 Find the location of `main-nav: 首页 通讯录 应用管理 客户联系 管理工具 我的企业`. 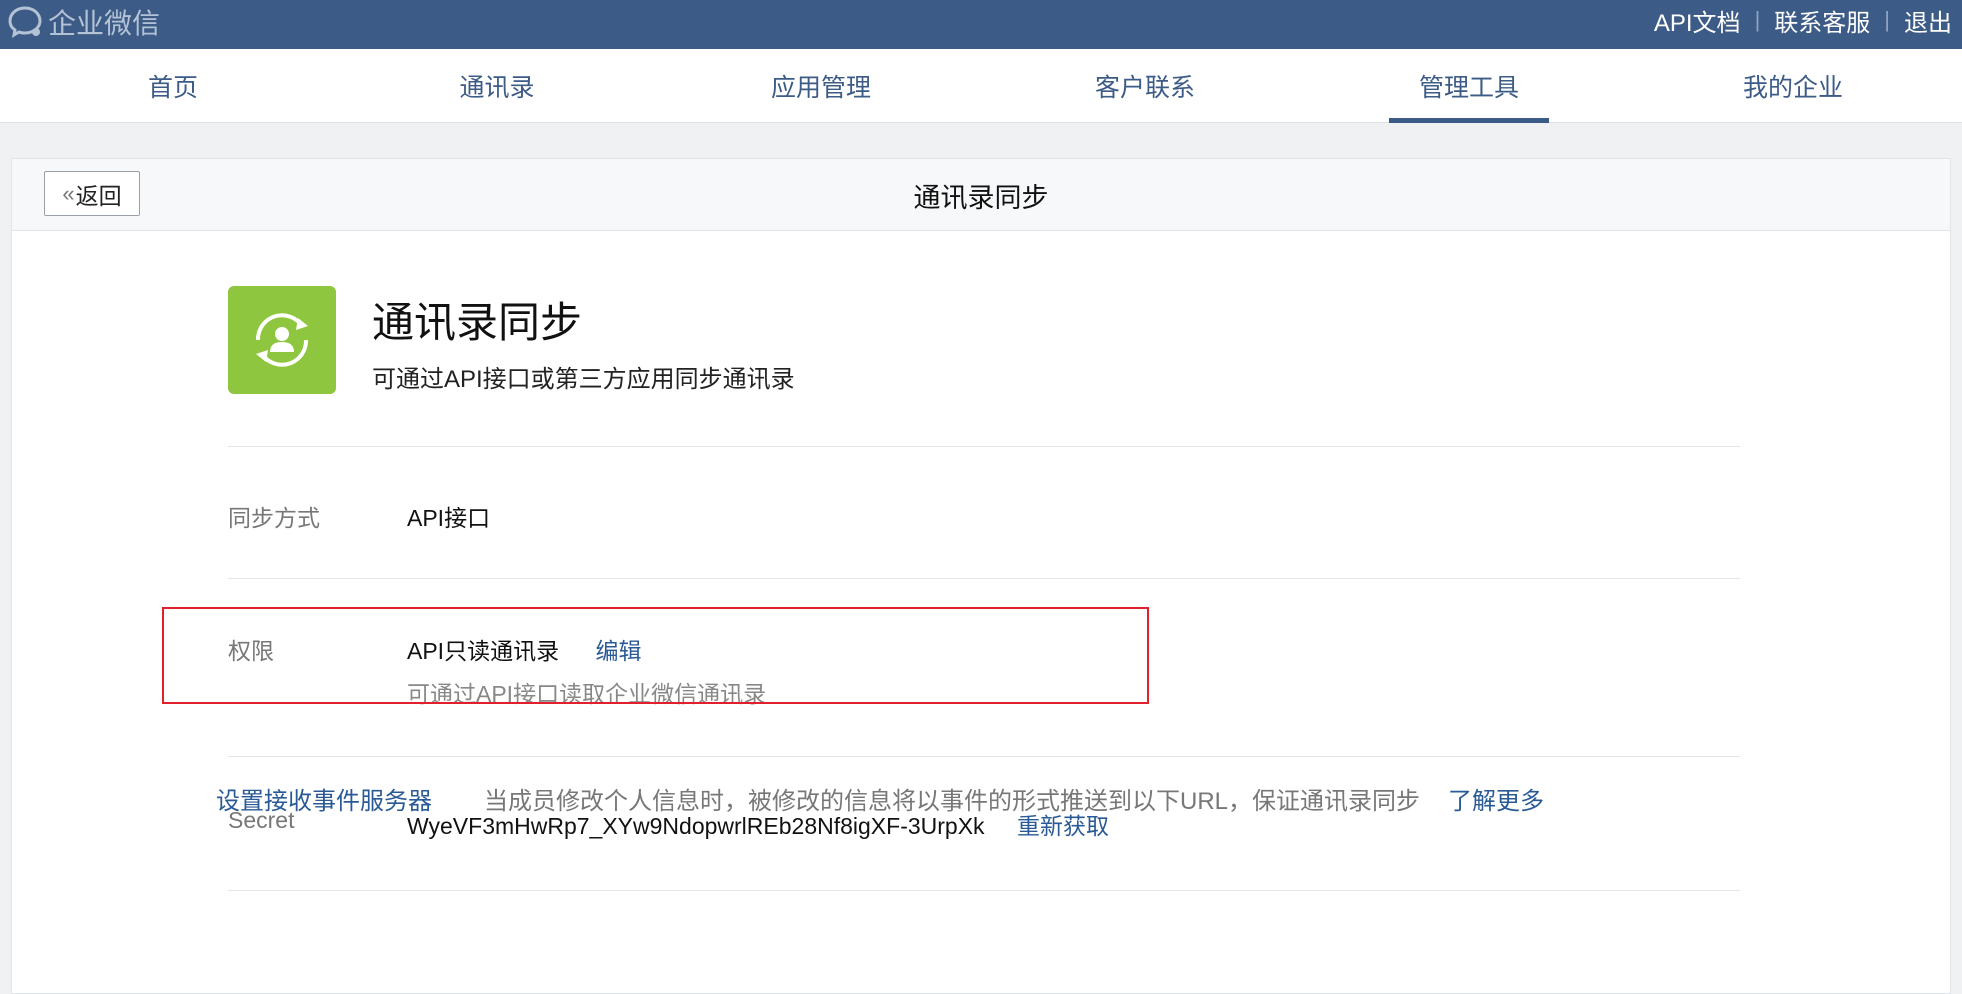

main-nav: 首页 通讯录 应用管理 客户联系 管理工具 我的企业 is located at coordinates (981, 86).